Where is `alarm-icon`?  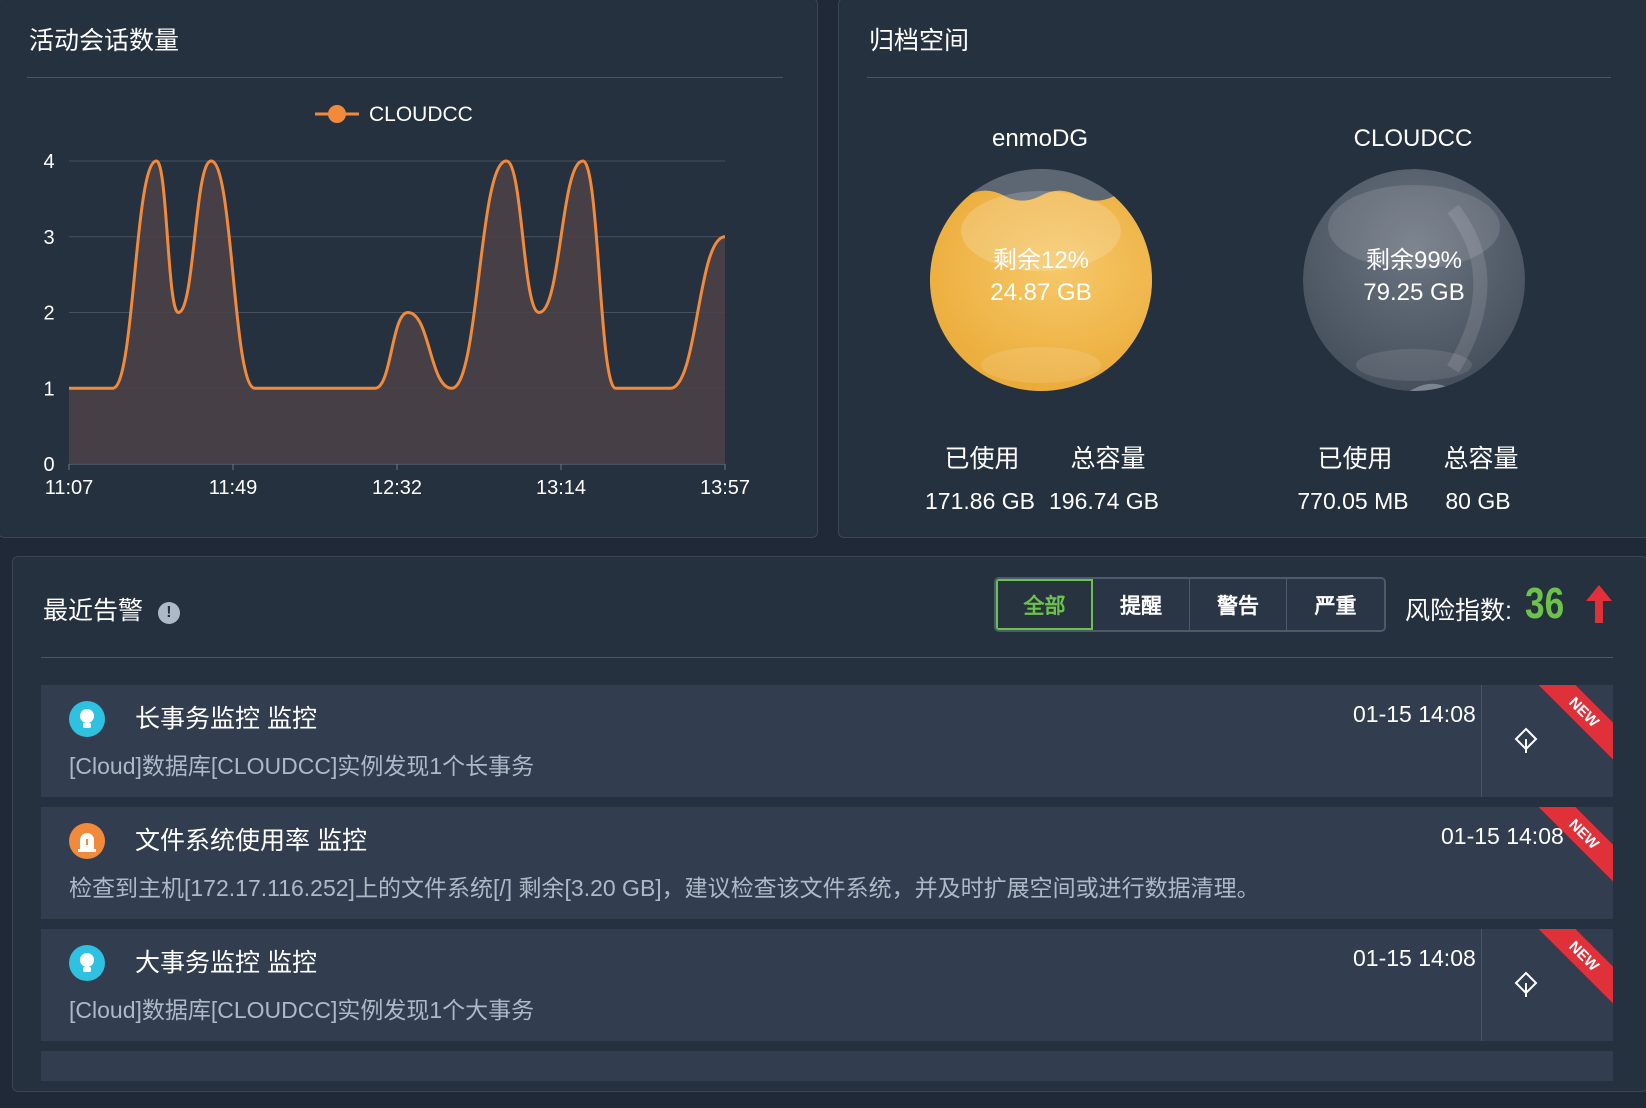 alarm-icon is located at coordinates (87, 841).